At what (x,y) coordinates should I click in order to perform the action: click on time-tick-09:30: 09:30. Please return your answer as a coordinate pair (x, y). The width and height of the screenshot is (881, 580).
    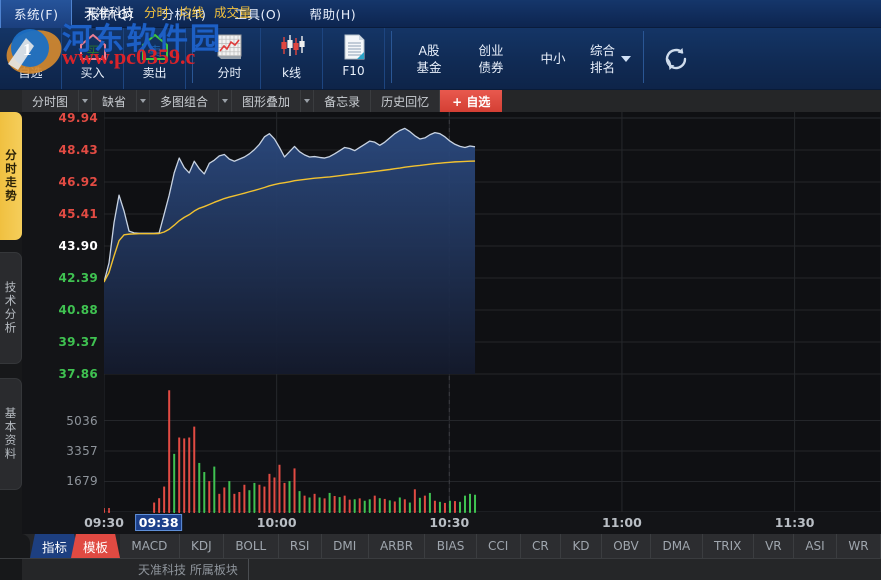
    Looking at the image, I should click on (104, 522).